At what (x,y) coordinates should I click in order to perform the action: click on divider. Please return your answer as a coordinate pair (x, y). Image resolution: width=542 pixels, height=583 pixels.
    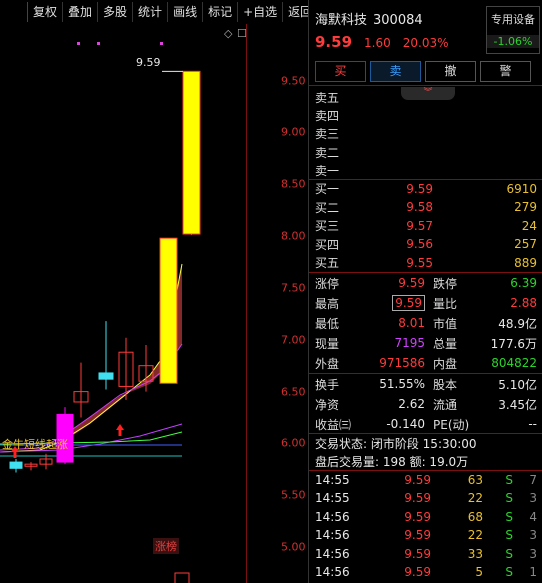
    Looking at the image, I should click on (425, 85).